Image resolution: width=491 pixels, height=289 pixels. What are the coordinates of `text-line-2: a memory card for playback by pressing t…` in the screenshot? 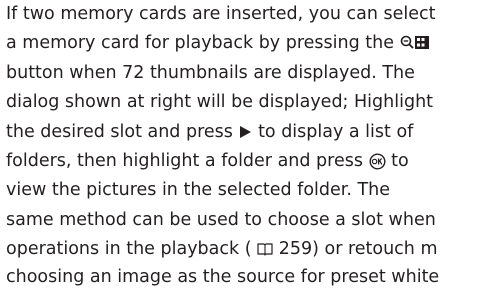 It's located at (218, 43).